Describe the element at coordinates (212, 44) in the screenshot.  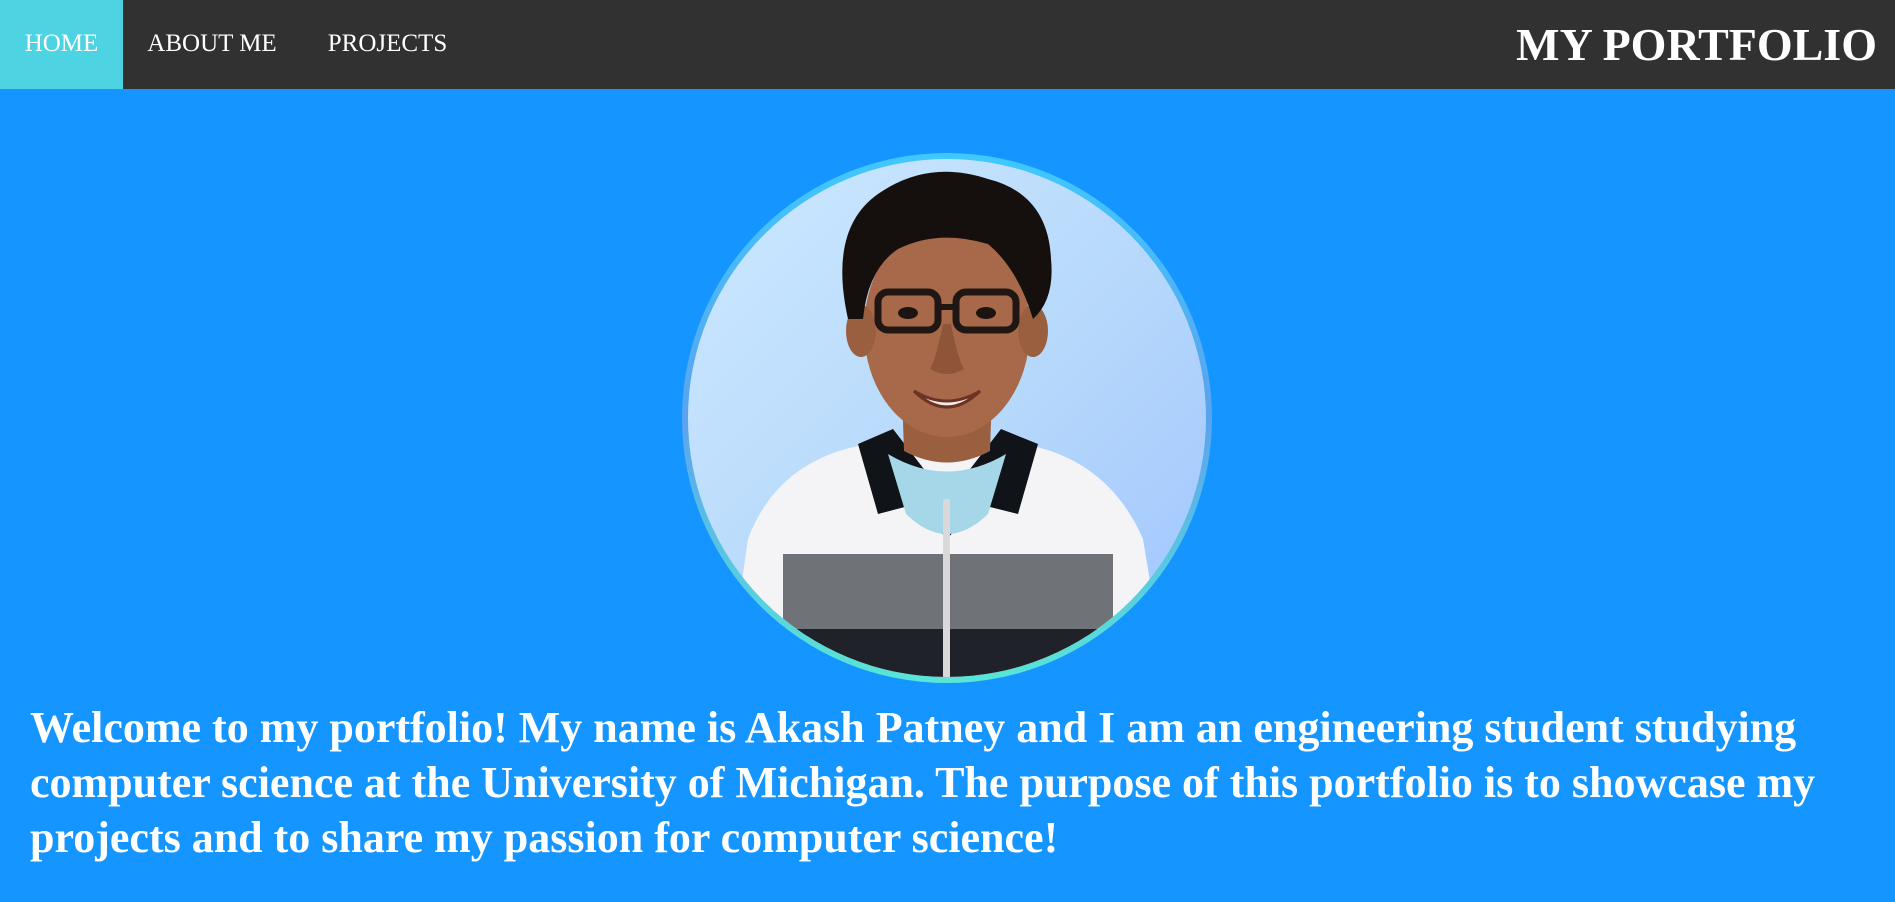
I see `nav-about-me: ABOUT ME` at that location.